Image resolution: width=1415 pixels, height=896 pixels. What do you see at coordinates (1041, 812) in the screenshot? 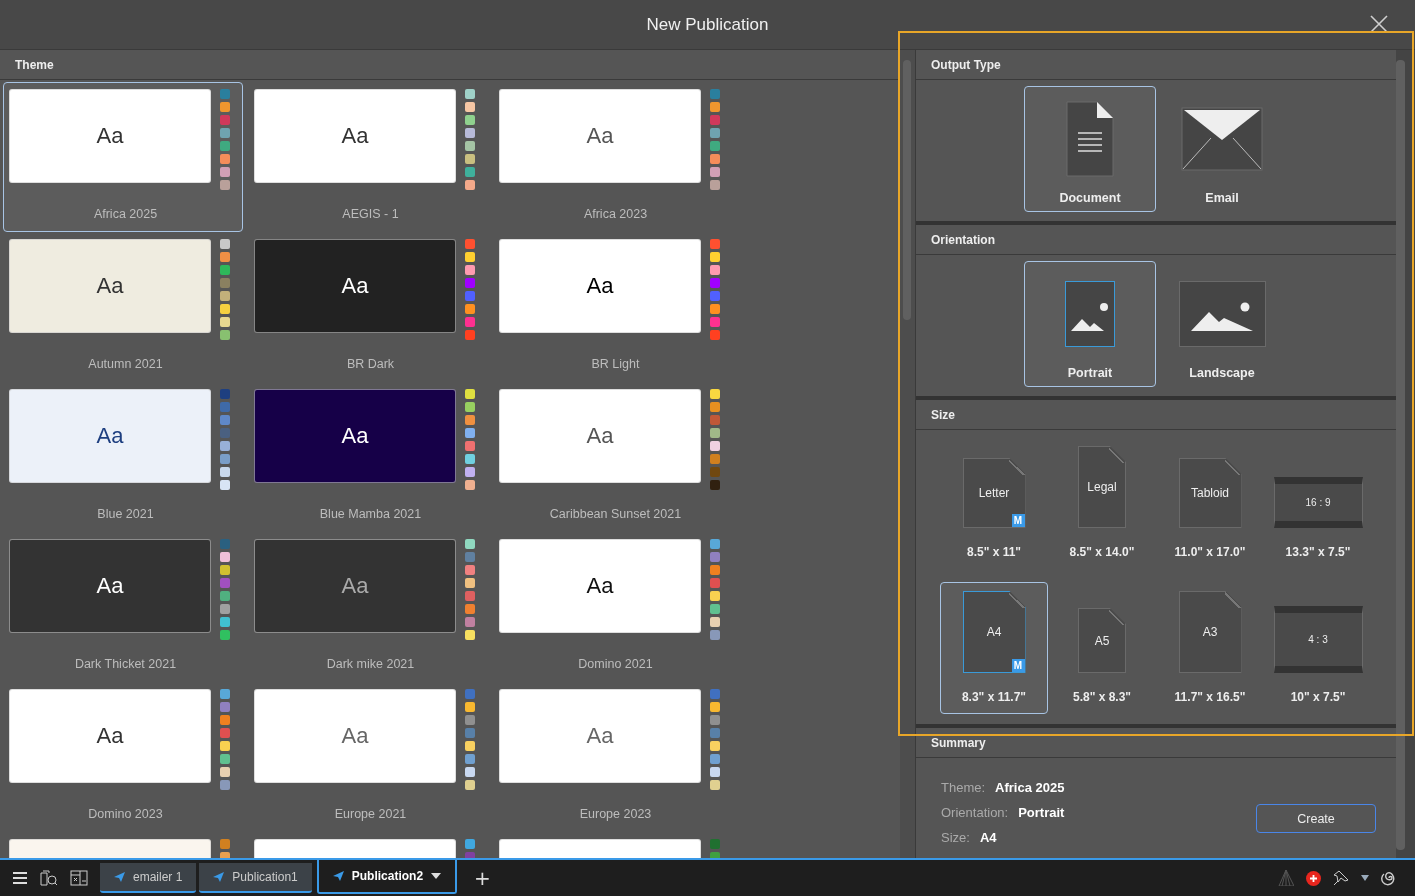
I see `summary-value: Portrait` at bounding box center [1041, 812].